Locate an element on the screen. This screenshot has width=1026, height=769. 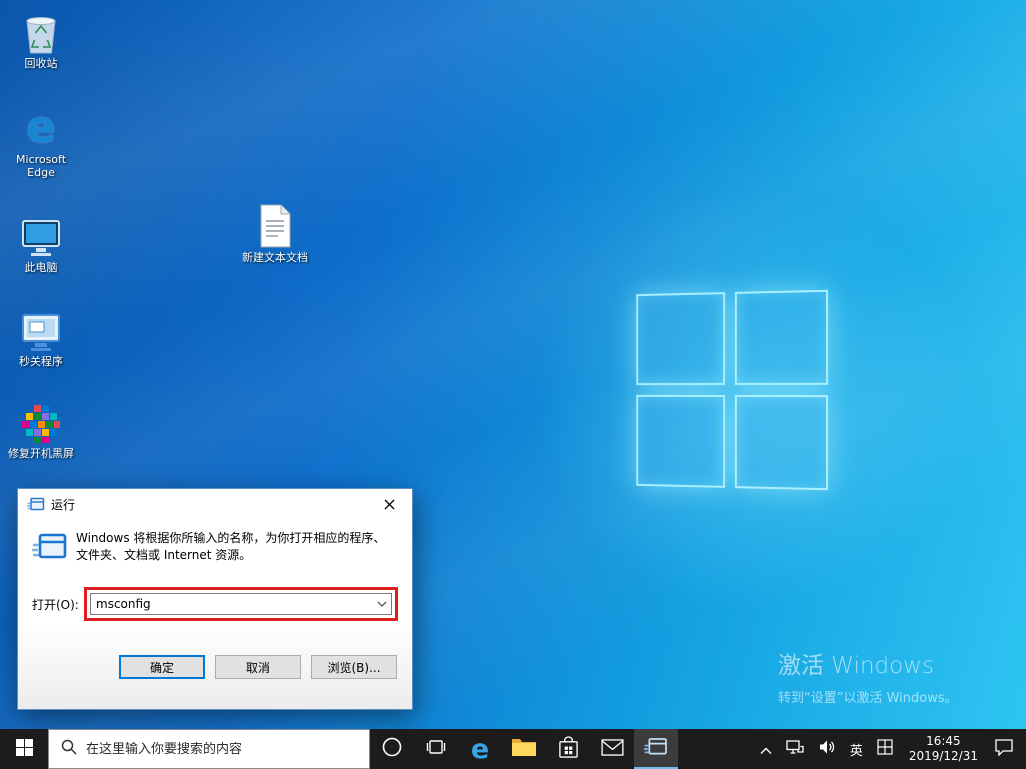
system-tray: 英 16:45 2019/12/31 is located at coordinates (889, 749).